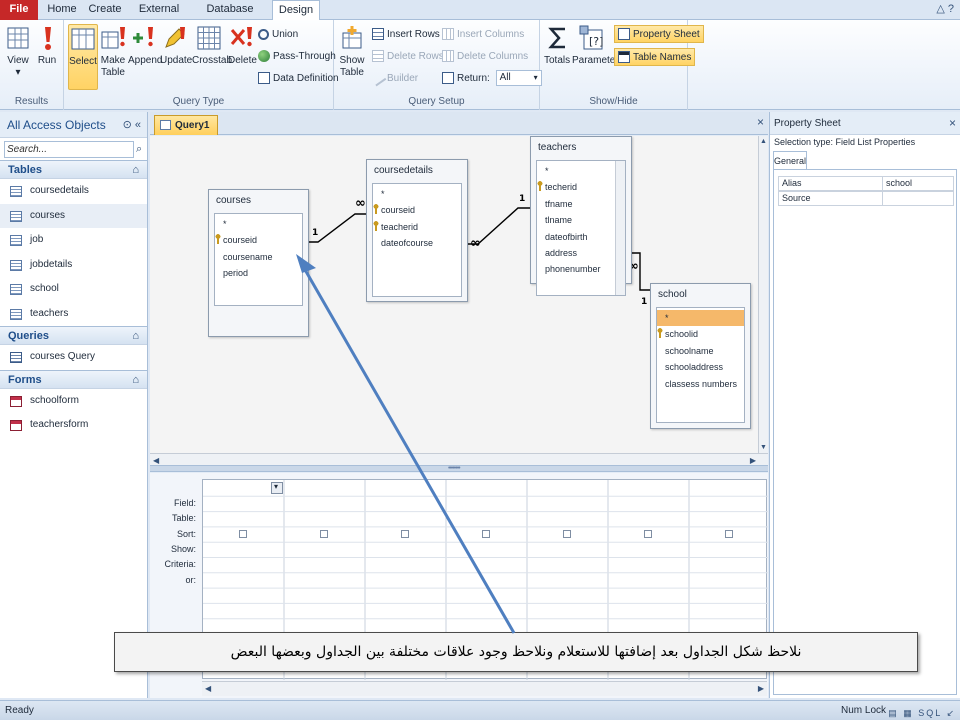 The image size is (960, 720). Describe the element at coordinates (298, 79) in the screenshot. I see `data-definition-button: Data Definition` at that location.